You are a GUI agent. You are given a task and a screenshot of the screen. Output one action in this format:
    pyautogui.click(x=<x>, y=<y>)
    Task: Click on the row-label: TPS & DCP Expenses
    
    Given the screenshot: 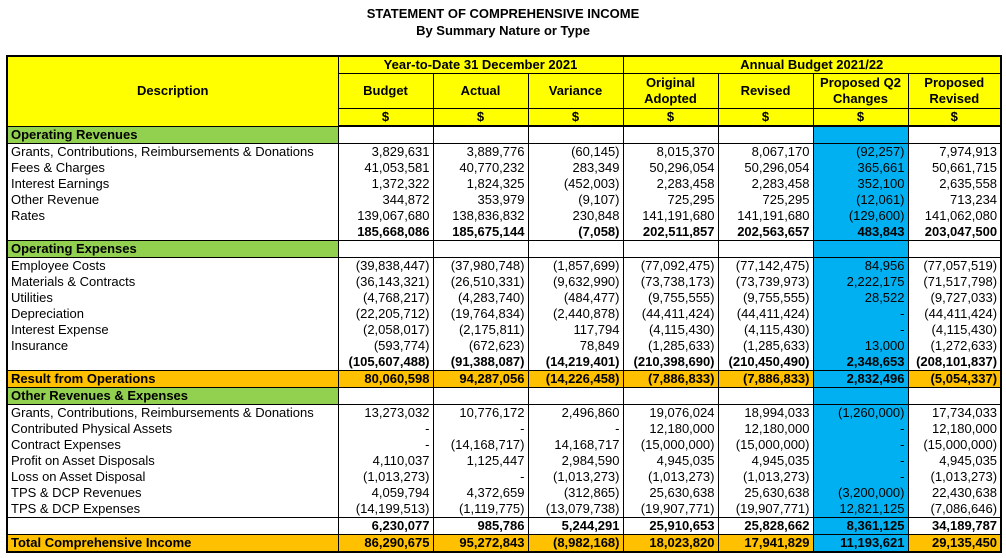 What is the action you would take?
    pyautogui.click(x=172, y=509)
    